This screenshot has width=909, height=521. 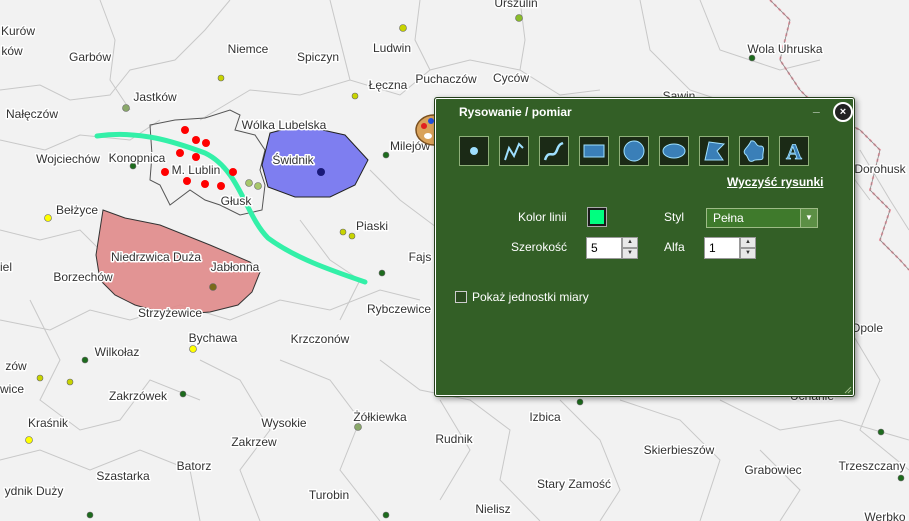 What do you see at coordinates (554, 151) in the screenshot?
I see `freehand-line-tool` at bounding box center [554, 151].